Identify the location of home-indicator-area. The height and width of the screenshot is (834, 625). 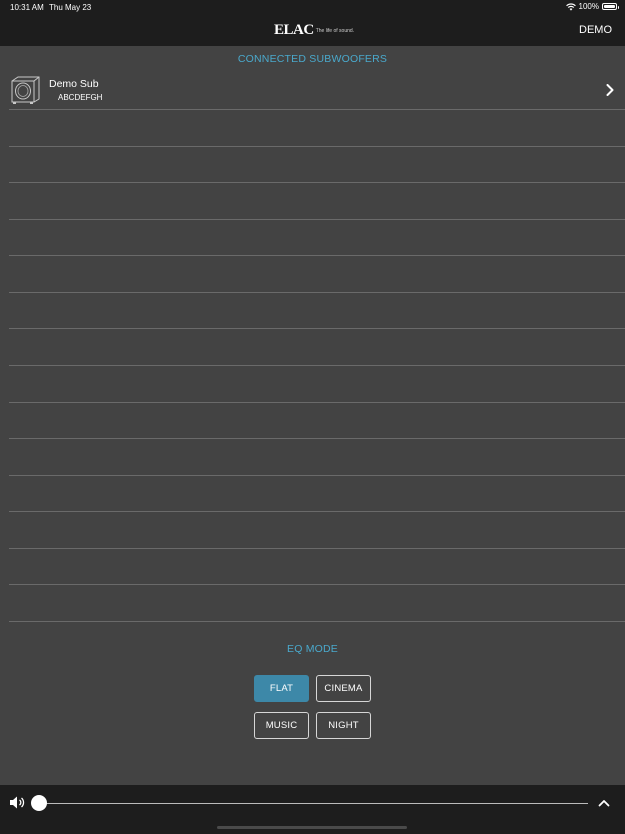
(312, 827).